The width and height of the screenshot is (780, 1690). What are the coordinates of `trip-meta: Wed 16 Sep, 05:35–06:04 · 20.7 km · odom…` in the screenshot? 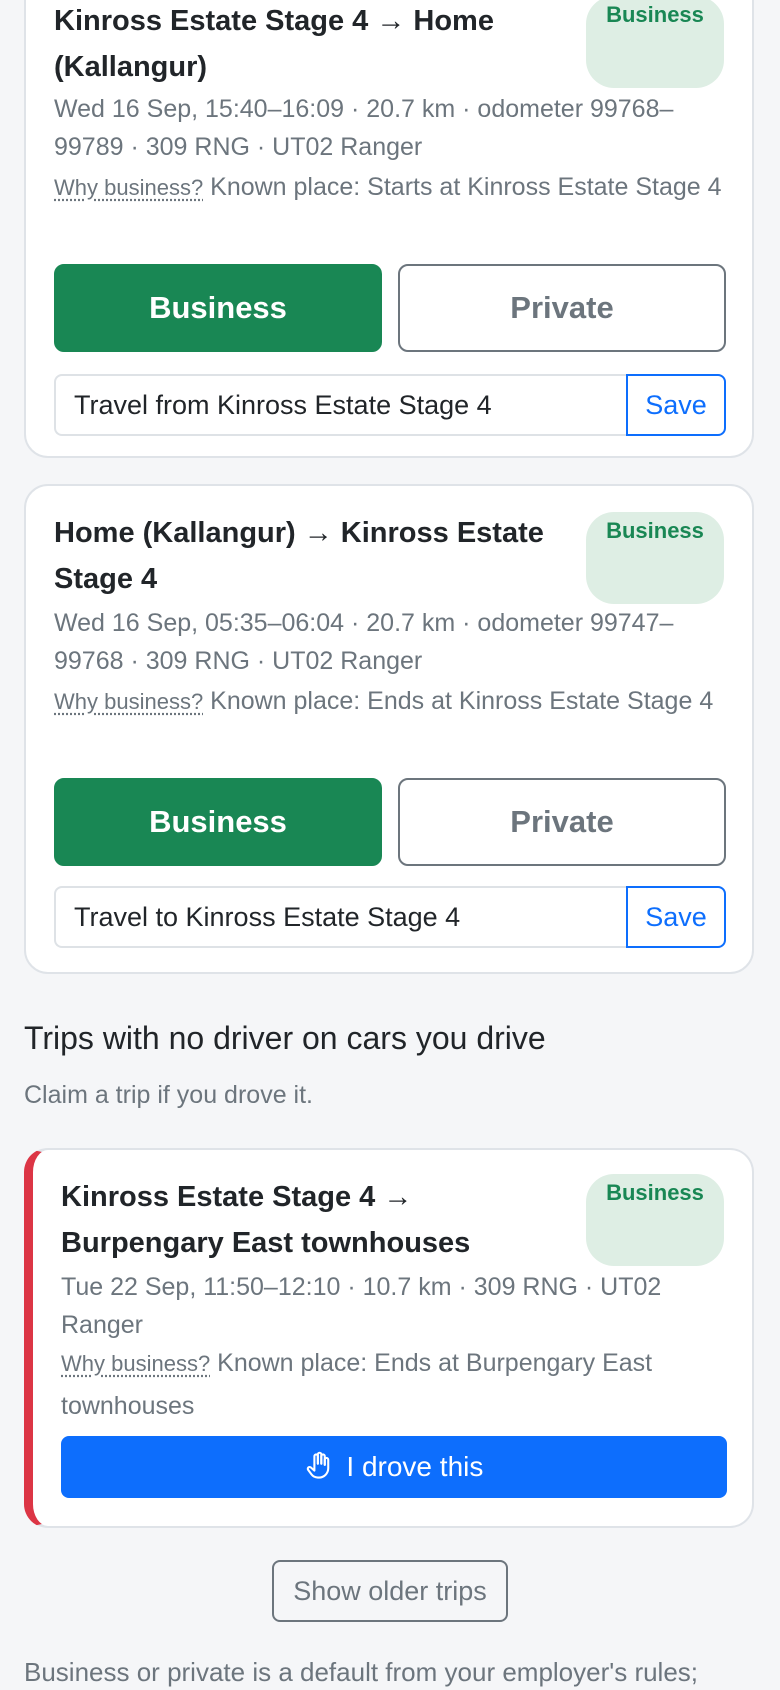 It's located at (364, 642).